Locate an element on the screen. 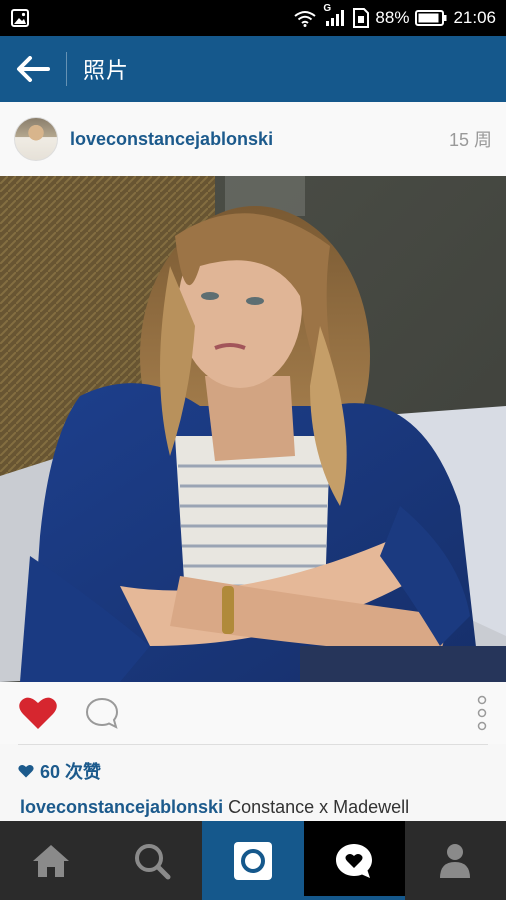  small-heart-icon is located at coordinates (26, 771).